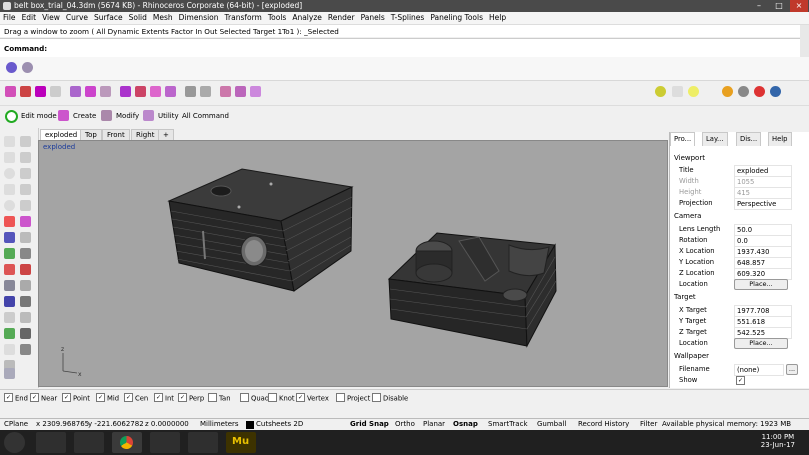 The width and height of the screenshot is (809, 455). Describe the element at coordinates (465, 424) in the screenshot. I see `osnap-toggle: Osnap` at that location.